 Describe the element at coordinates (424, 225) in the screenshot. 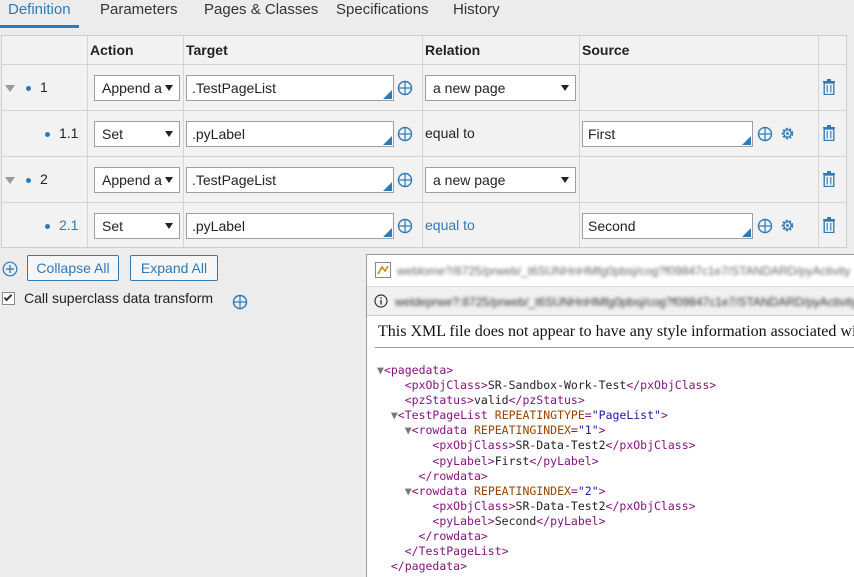

I see `table-row: 2.1 Set .pyLabel equal to Second` at that location.